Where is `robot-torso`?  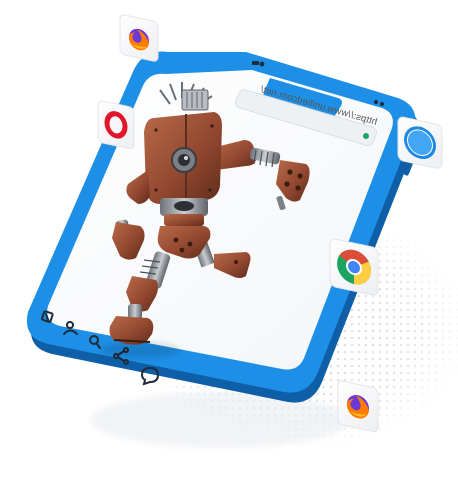 robot-torso is located at coordinates (183, 158).